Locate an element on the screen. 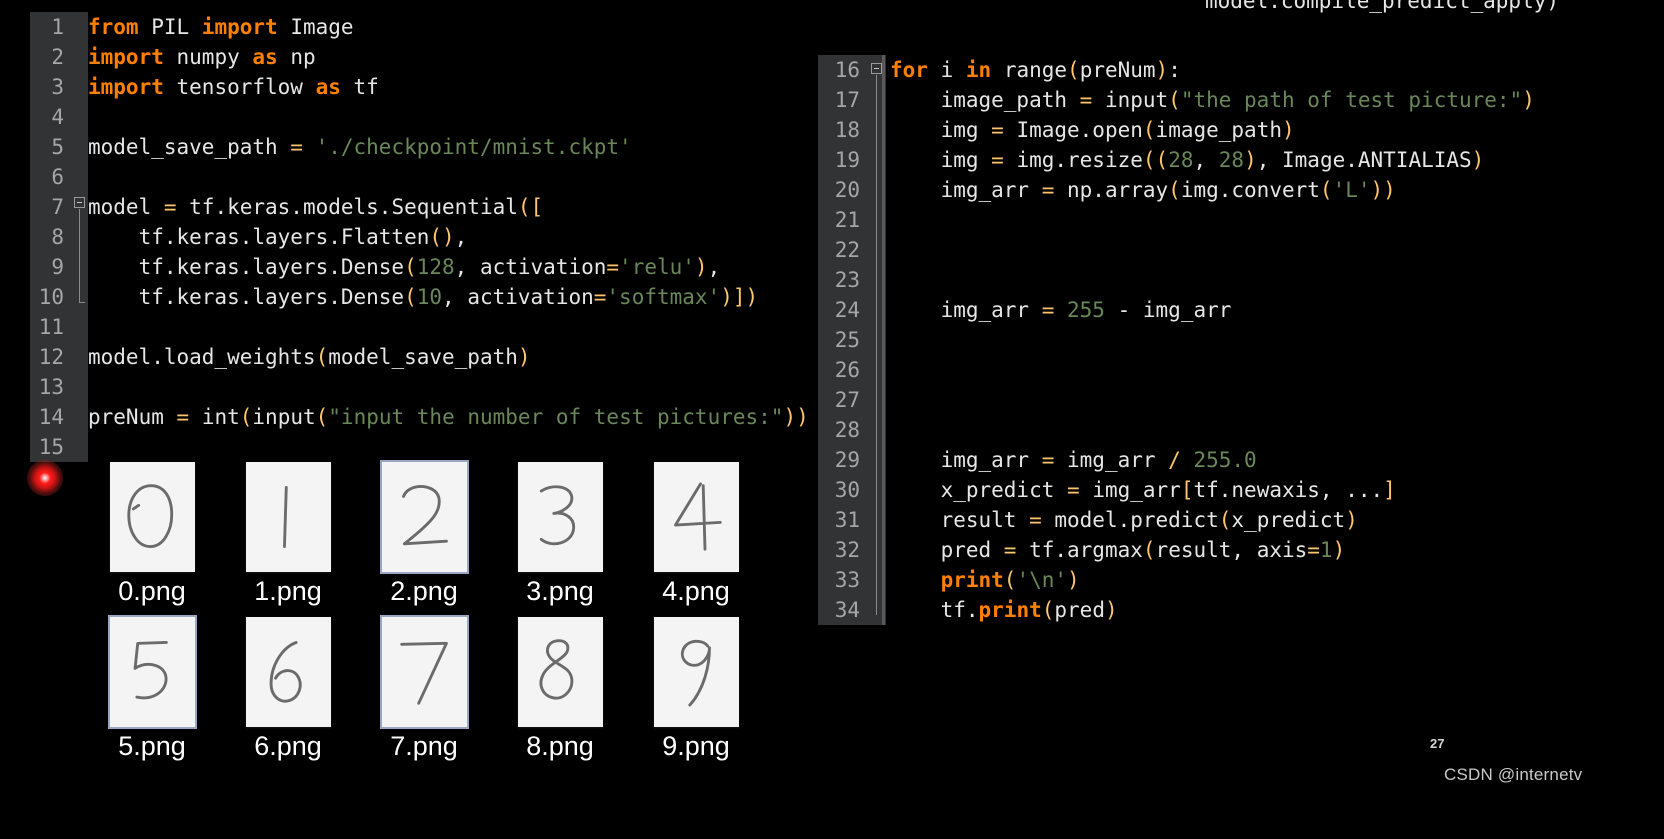  line-number: 10 is located at coordinates (51, 297).